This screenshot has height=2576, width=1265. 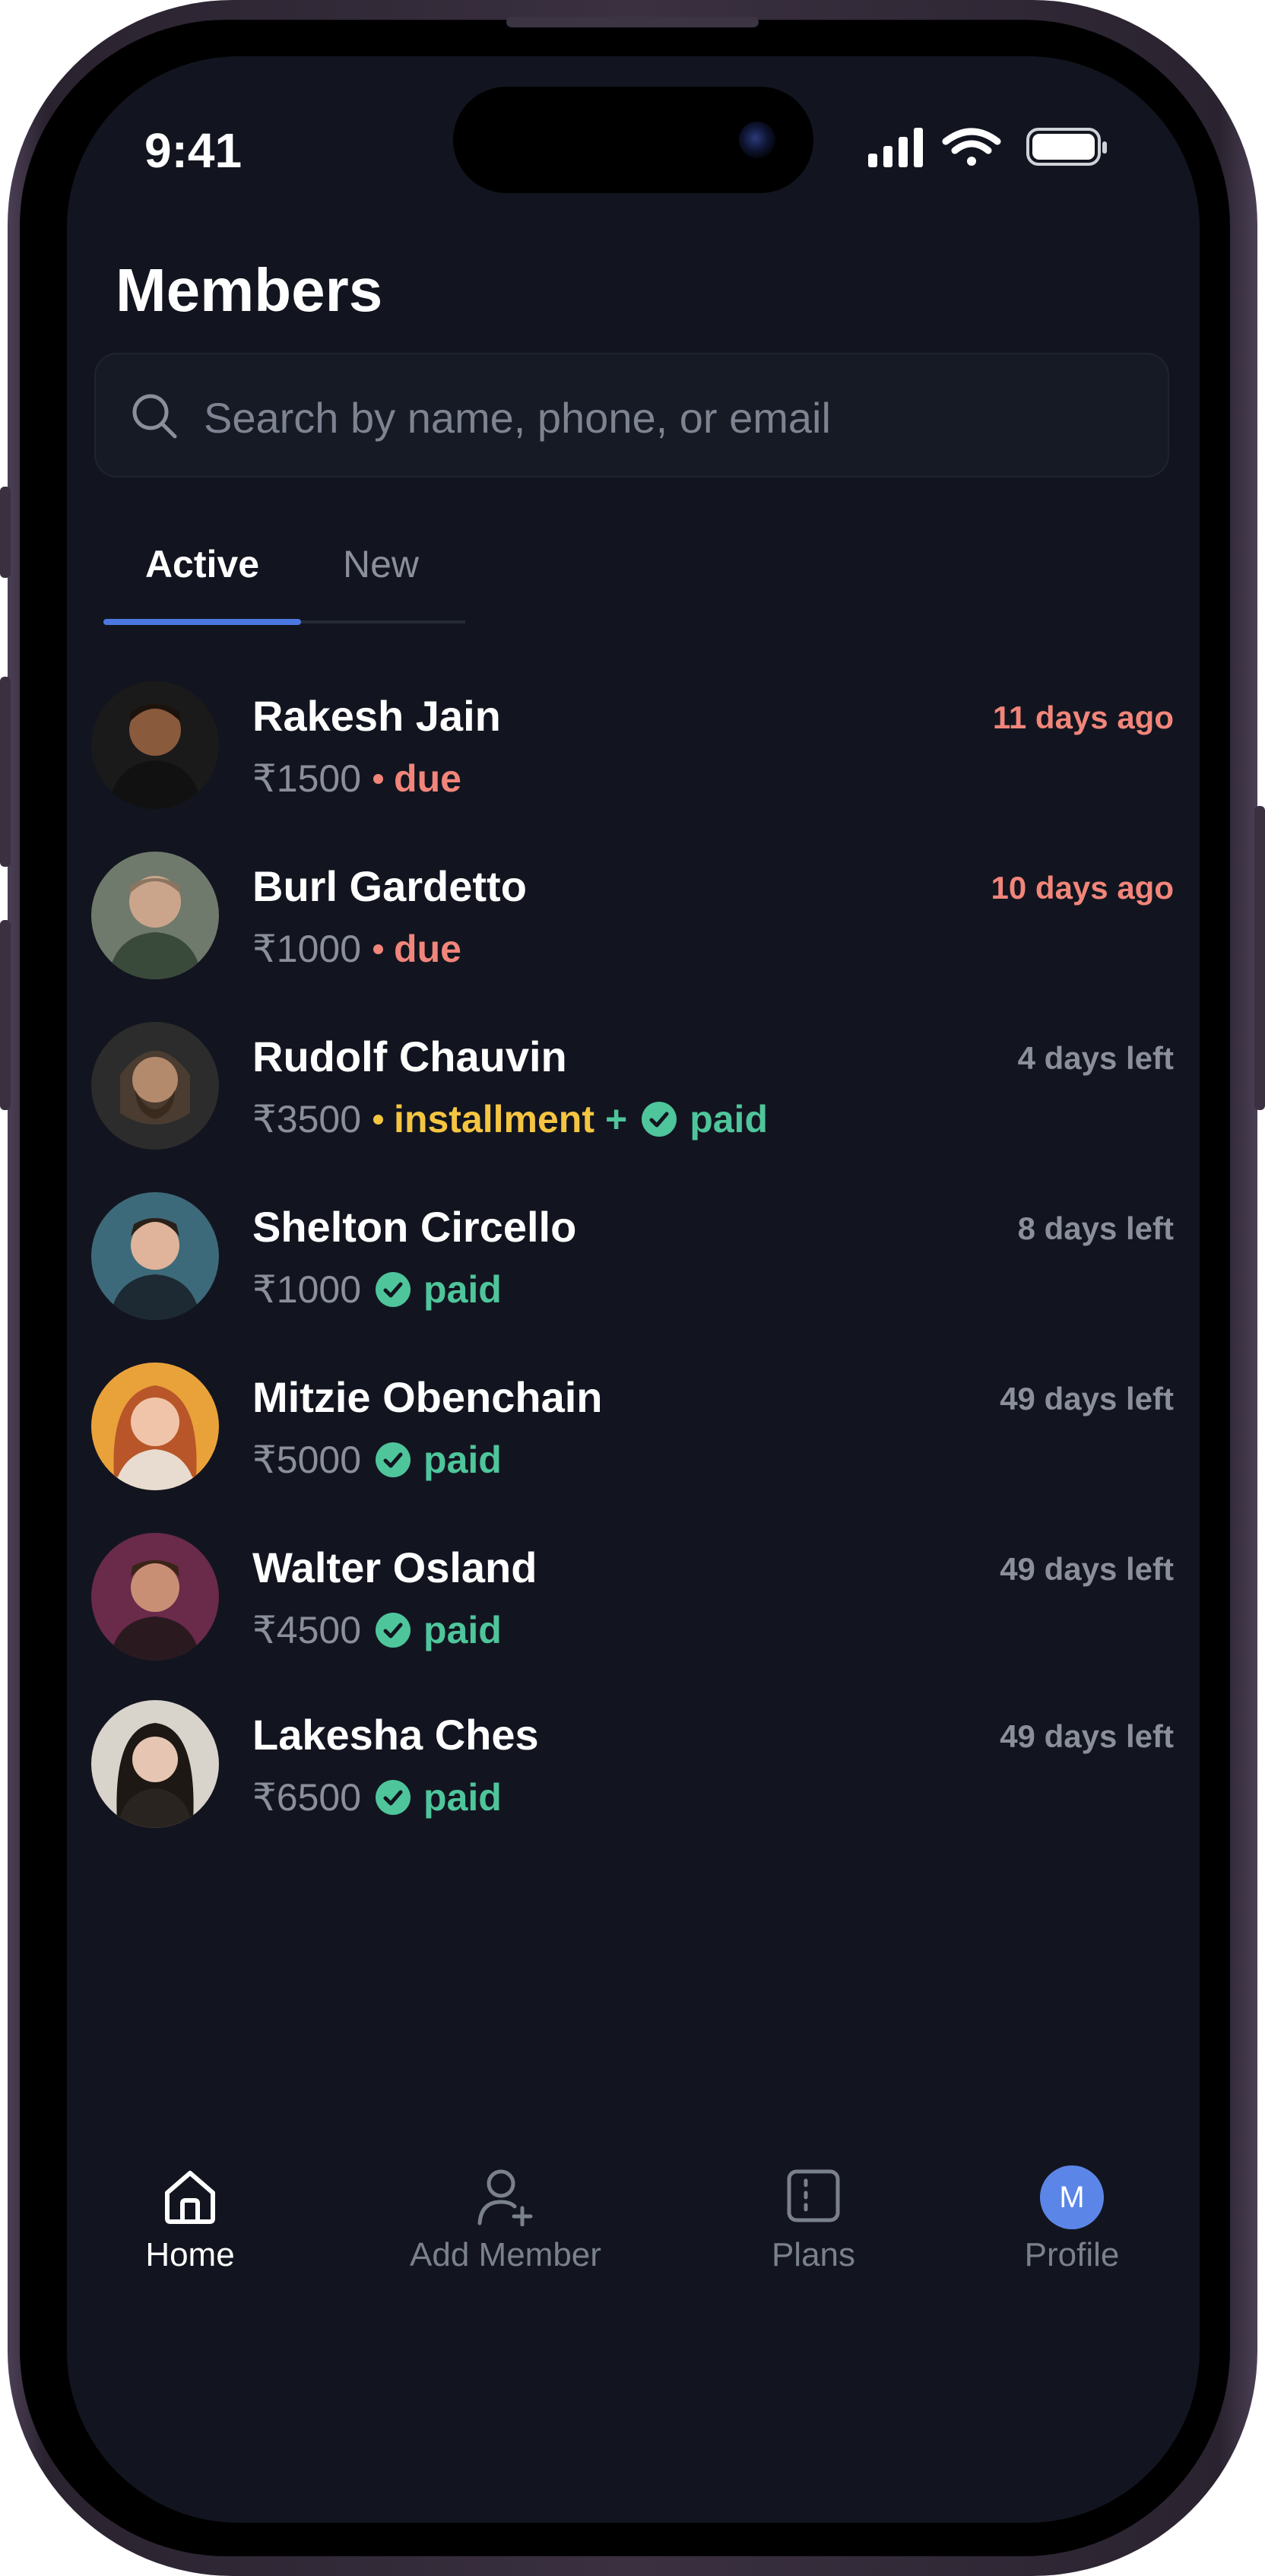 I want to click on action-button, so click(x=5, y=532).